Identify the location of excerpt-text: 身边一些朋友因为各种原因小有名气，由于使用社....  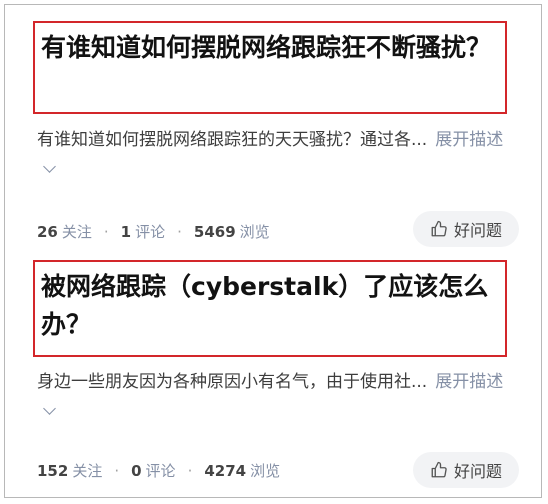
(232, 382).